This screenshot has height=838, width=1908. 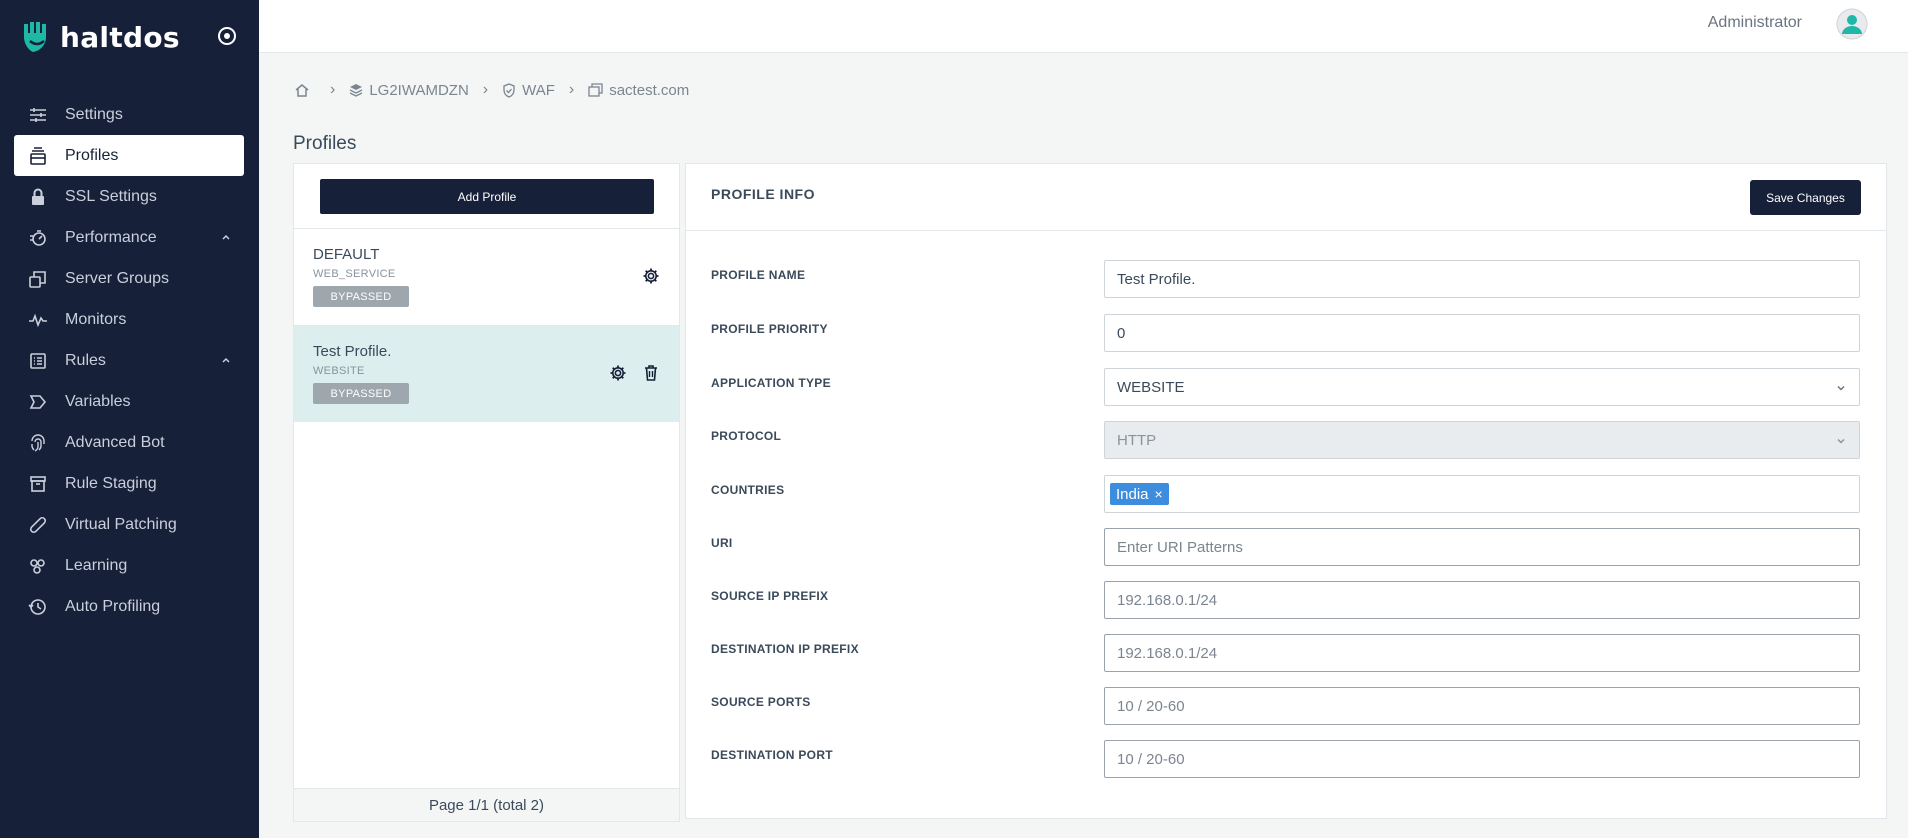 I want to click on sidebar-item-label: Server Groups, so click(x=117, y=278).